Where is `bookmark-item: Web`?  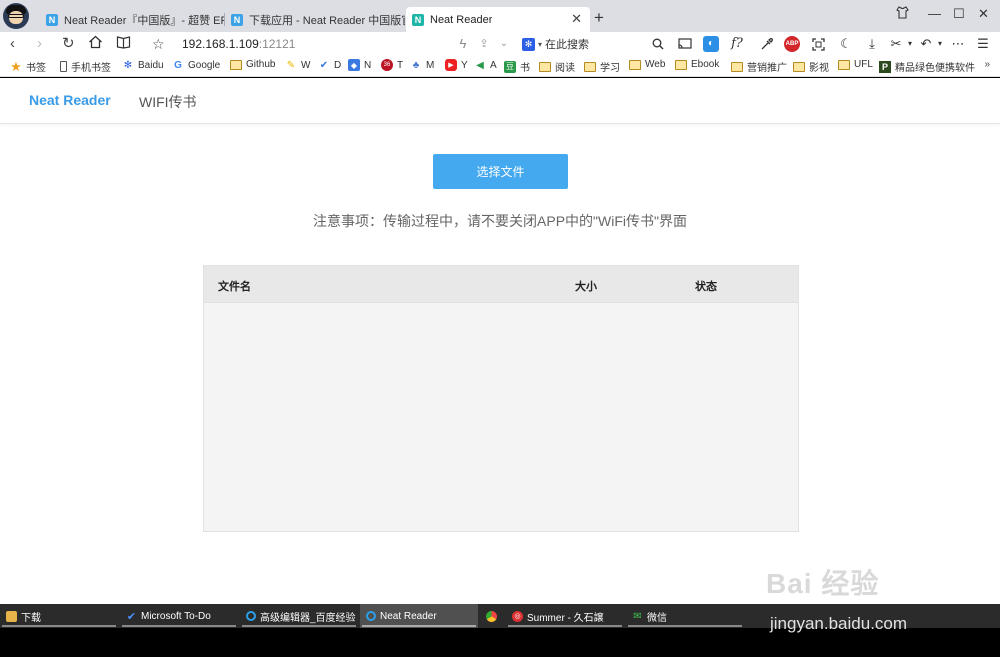 bookmark-item: Web is located at coordinates (647, 64).